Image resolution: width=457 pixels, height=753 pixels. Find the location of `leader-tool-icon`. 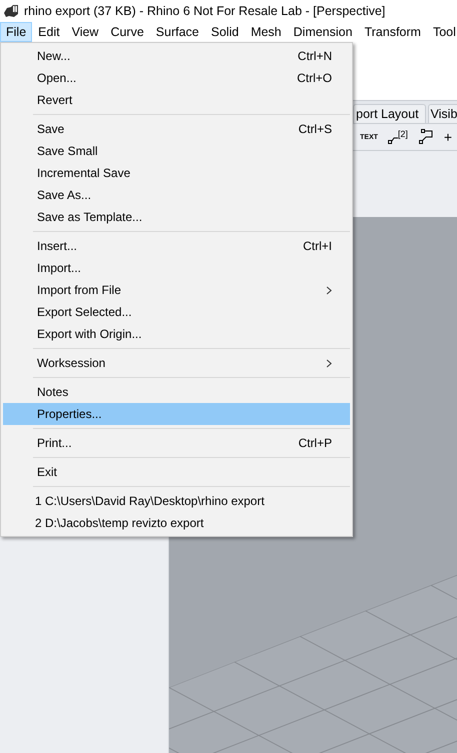

leader-tool-icon is located at coordinates (426, 137).